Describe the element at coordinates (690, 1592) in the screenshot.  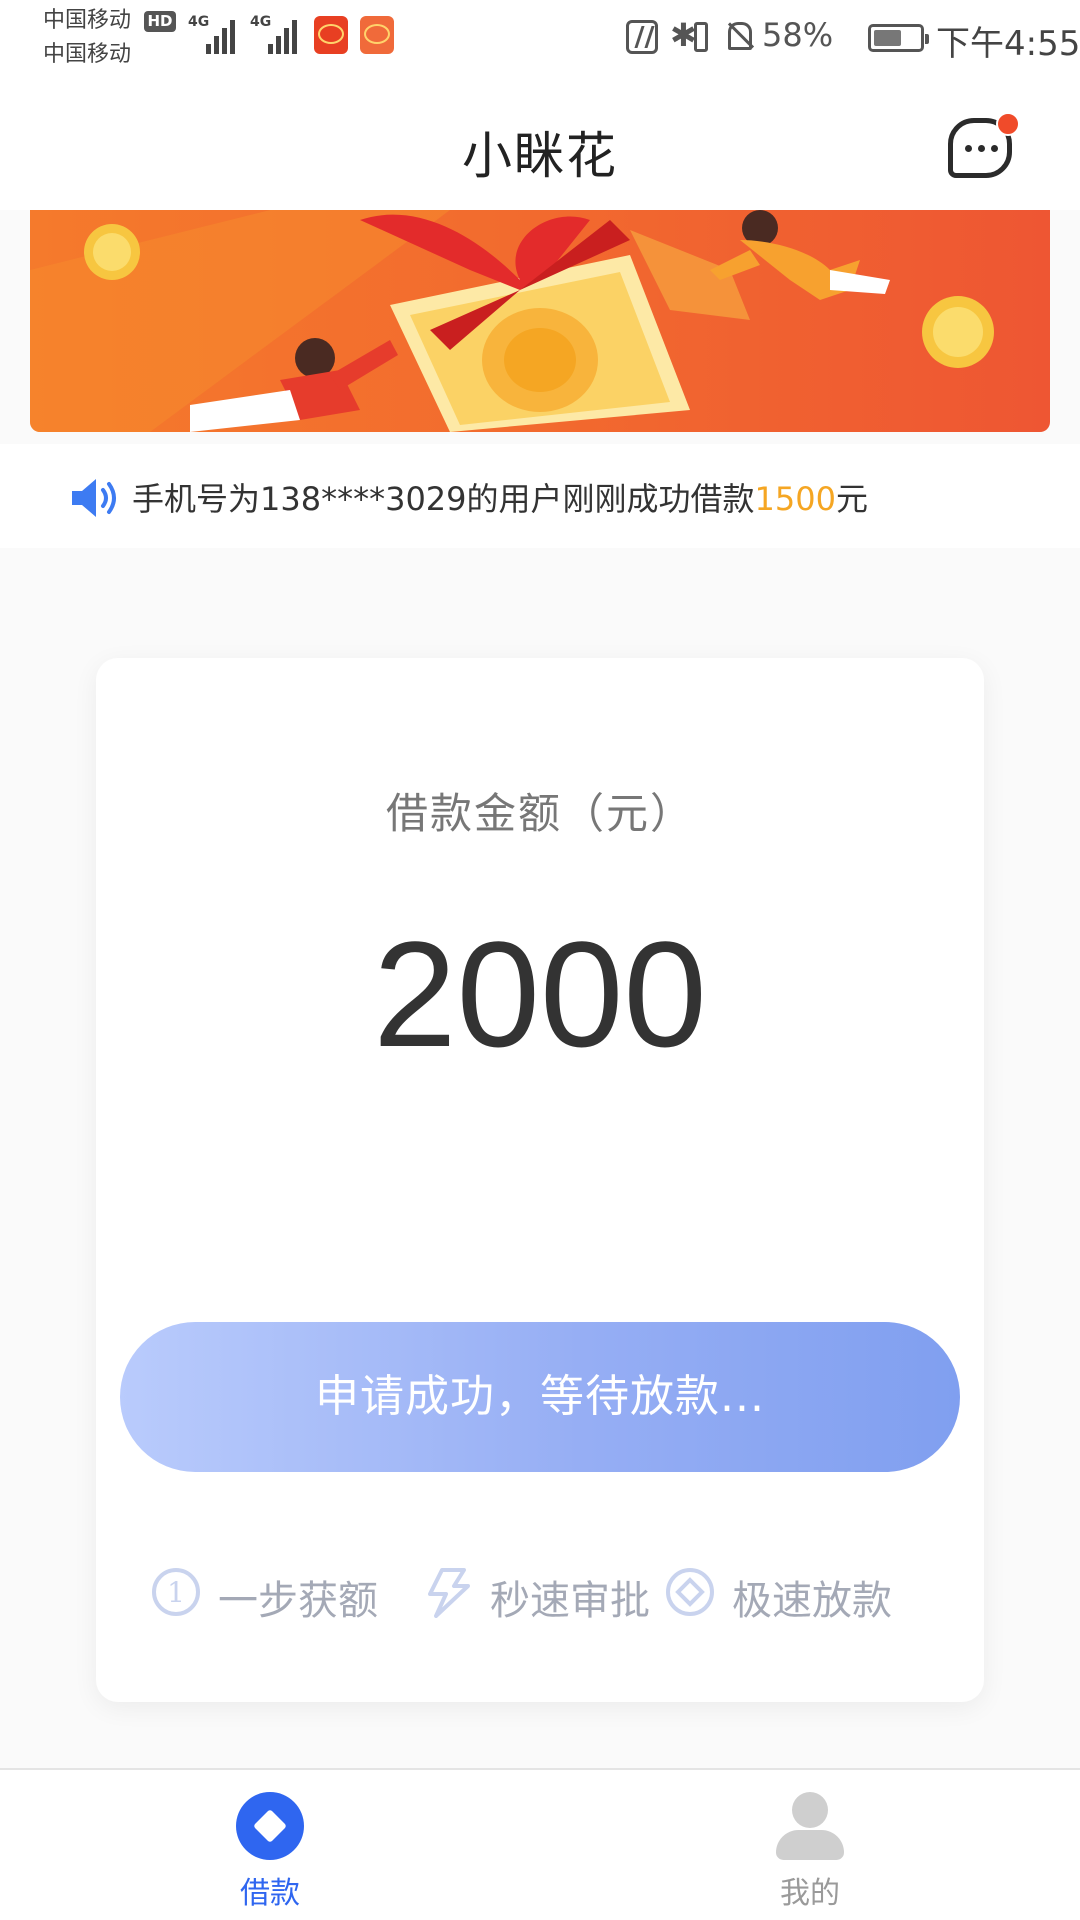
I see `diamond-circle-icon` at that location.